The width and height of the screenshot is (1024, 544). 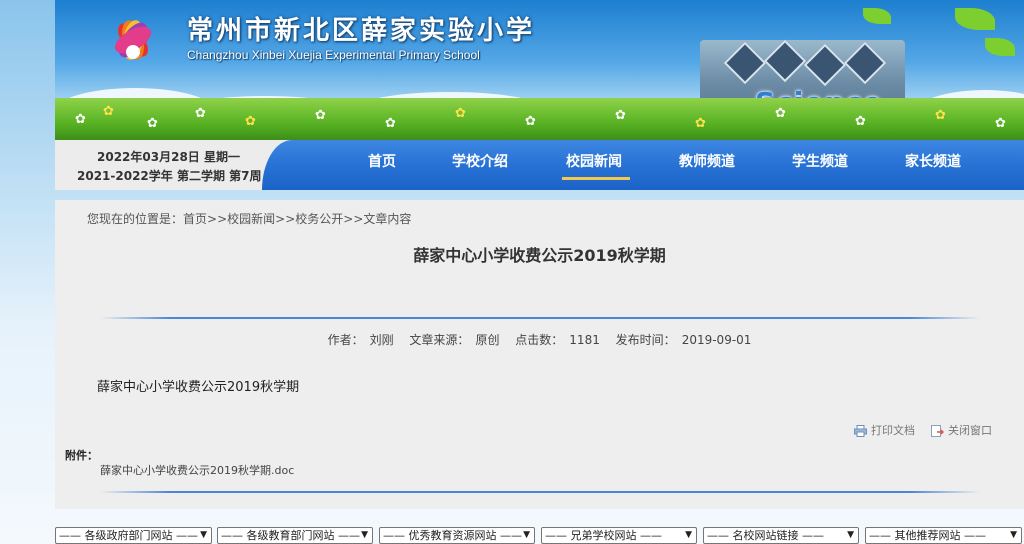 I want to click on source-label: 文章来源：, so click(x=439, y=340).